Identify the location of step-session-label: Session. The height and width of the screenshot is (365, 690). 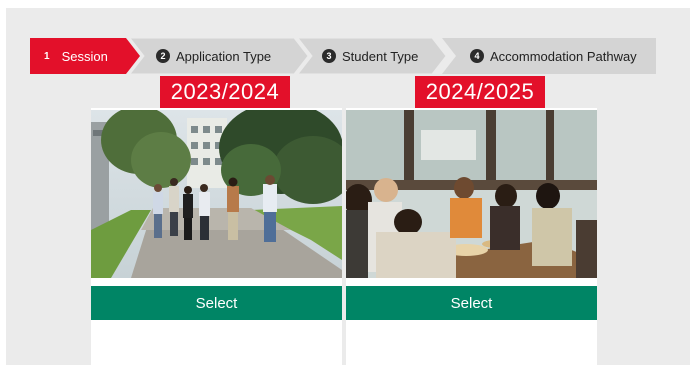
(84, 56).